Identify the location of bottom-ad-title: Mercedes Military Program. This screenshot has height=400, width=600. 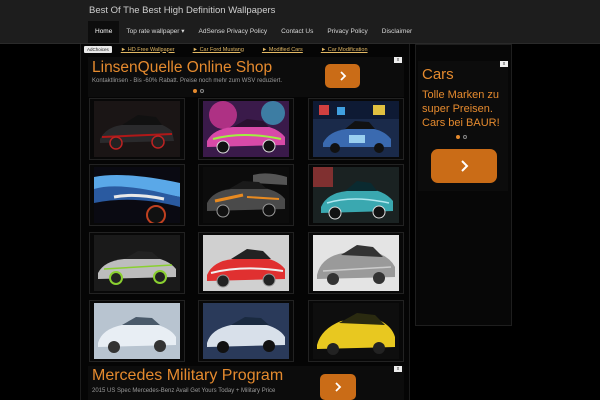
(187, 376).